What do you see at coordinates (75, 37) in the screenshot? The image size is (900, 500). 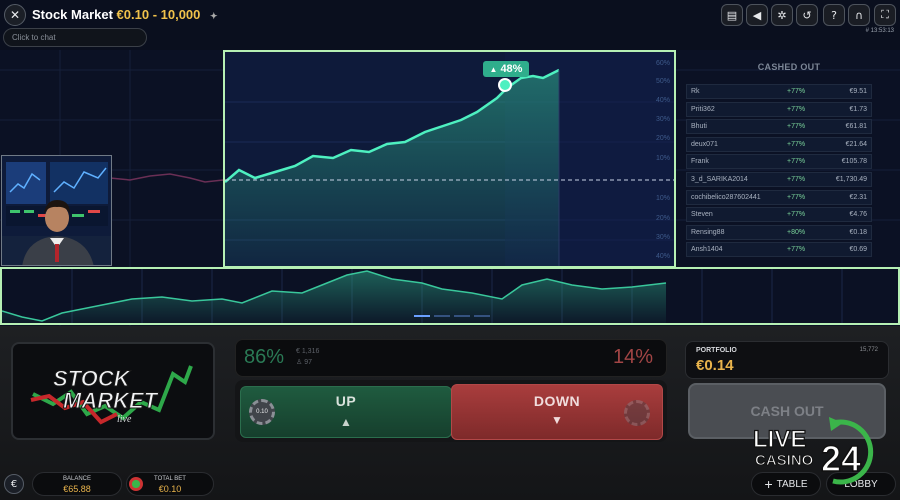 I see `chat-input: Click to chat` at bounding box center [75, 37].